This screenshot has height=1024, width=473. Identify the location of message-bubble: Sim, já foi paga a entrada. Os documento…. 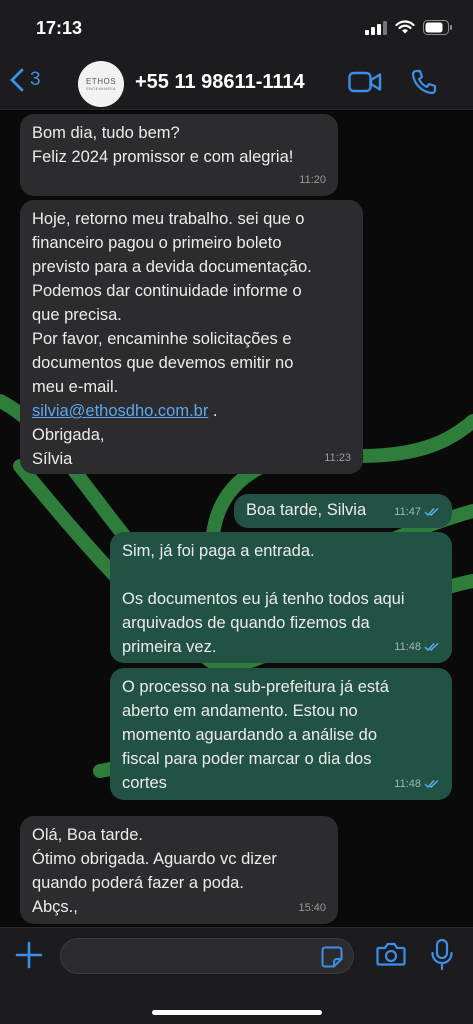
(281, 597).